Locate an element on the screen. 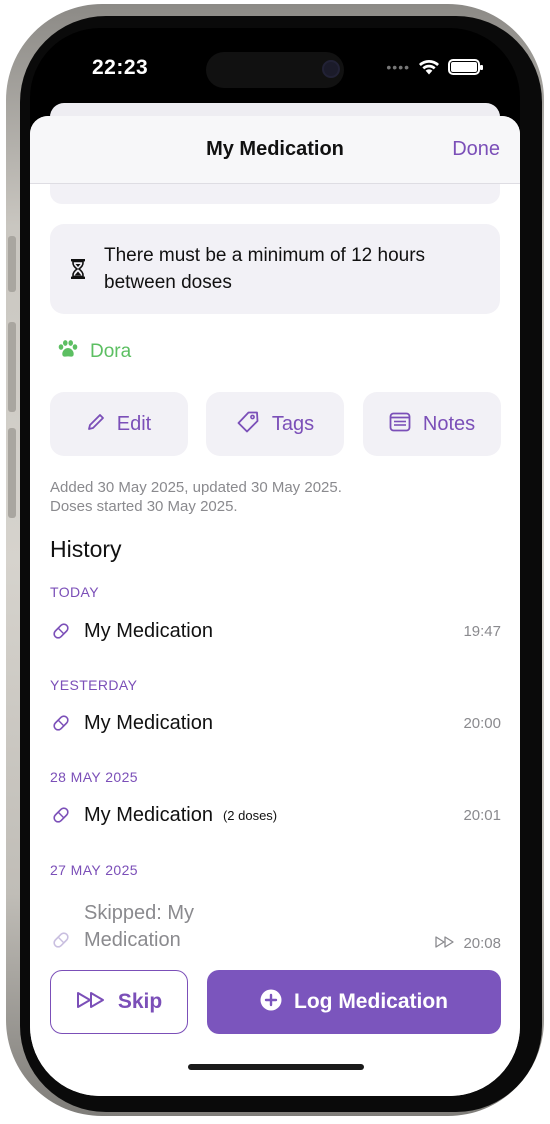 The image size is (550, 1124). log-medication-button: Log Medication is located at coordinates (354, 1002).